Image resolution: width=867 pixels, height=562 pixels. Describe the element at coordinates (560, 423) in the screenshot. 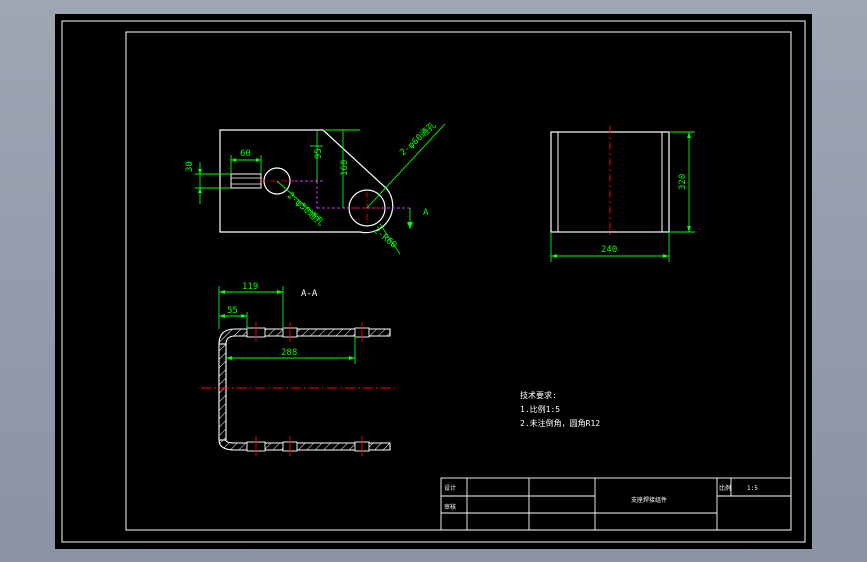

I see `tech-req-line2: 2.未注倒角，圆角R12` at that location.